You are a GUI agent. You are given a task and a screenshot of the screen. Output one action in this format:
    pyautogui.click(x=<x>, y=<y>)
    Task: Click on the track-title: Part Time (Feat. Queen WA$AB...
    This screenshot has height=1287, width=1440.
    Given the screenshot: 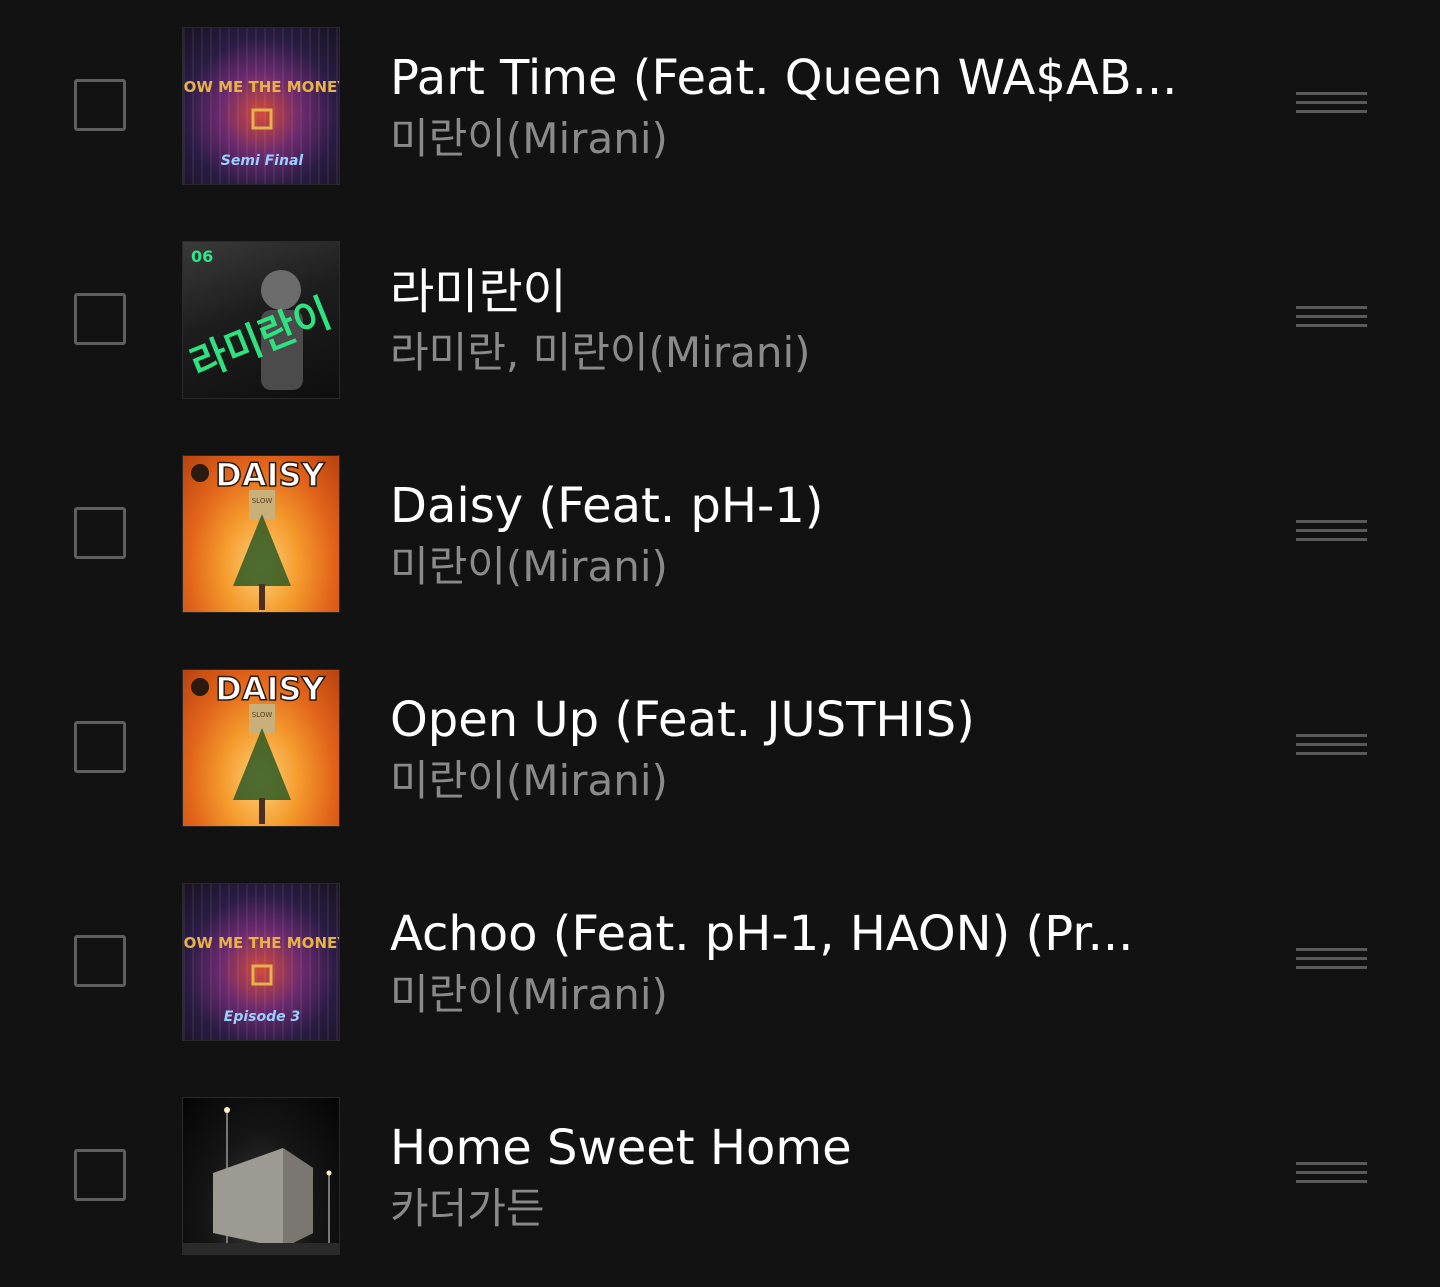 What is the action you would take?
    pyautogui.click(x=784, y=78)
    